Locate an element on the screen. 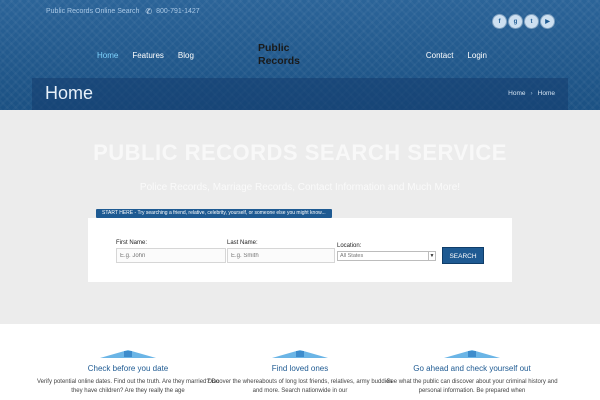 This screenshot has width=600, height=400. location-selected-value: All States is located at coordinates (352, 256).